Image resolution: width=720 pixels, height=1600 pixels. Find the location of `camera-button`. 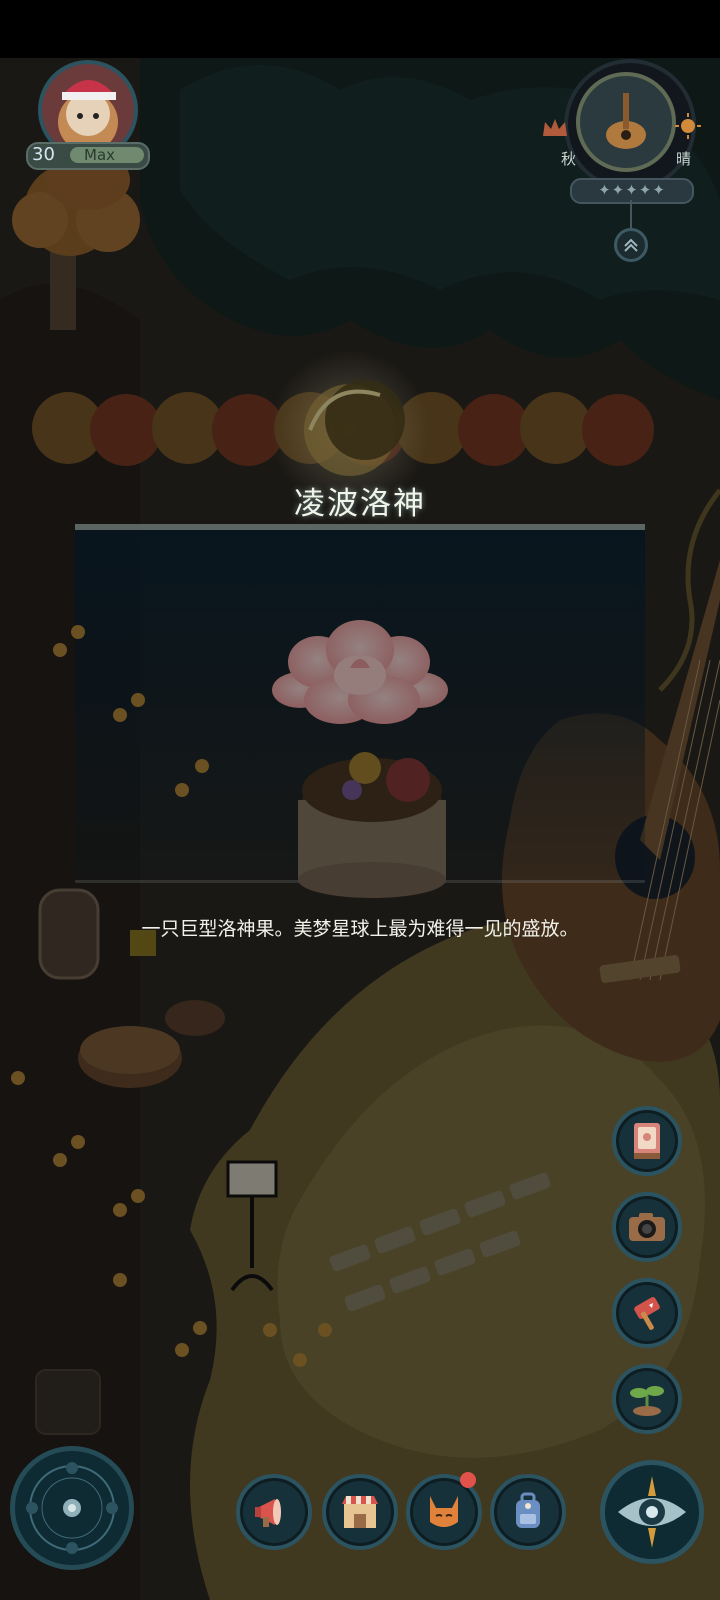

camera-button is located at coordinates (647, 1227).